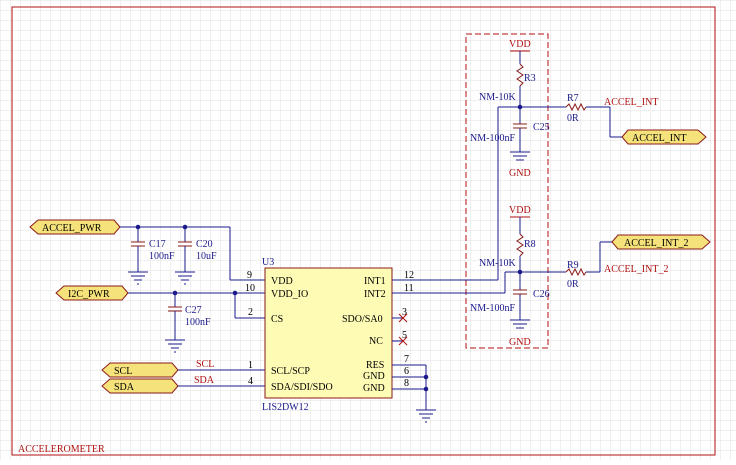 The width and height of the screenshot is (736, 465). What do you see at coordinates (573, 265) in the screenshot?
I see `svg-text: R9` at bounding box center [573, 265].